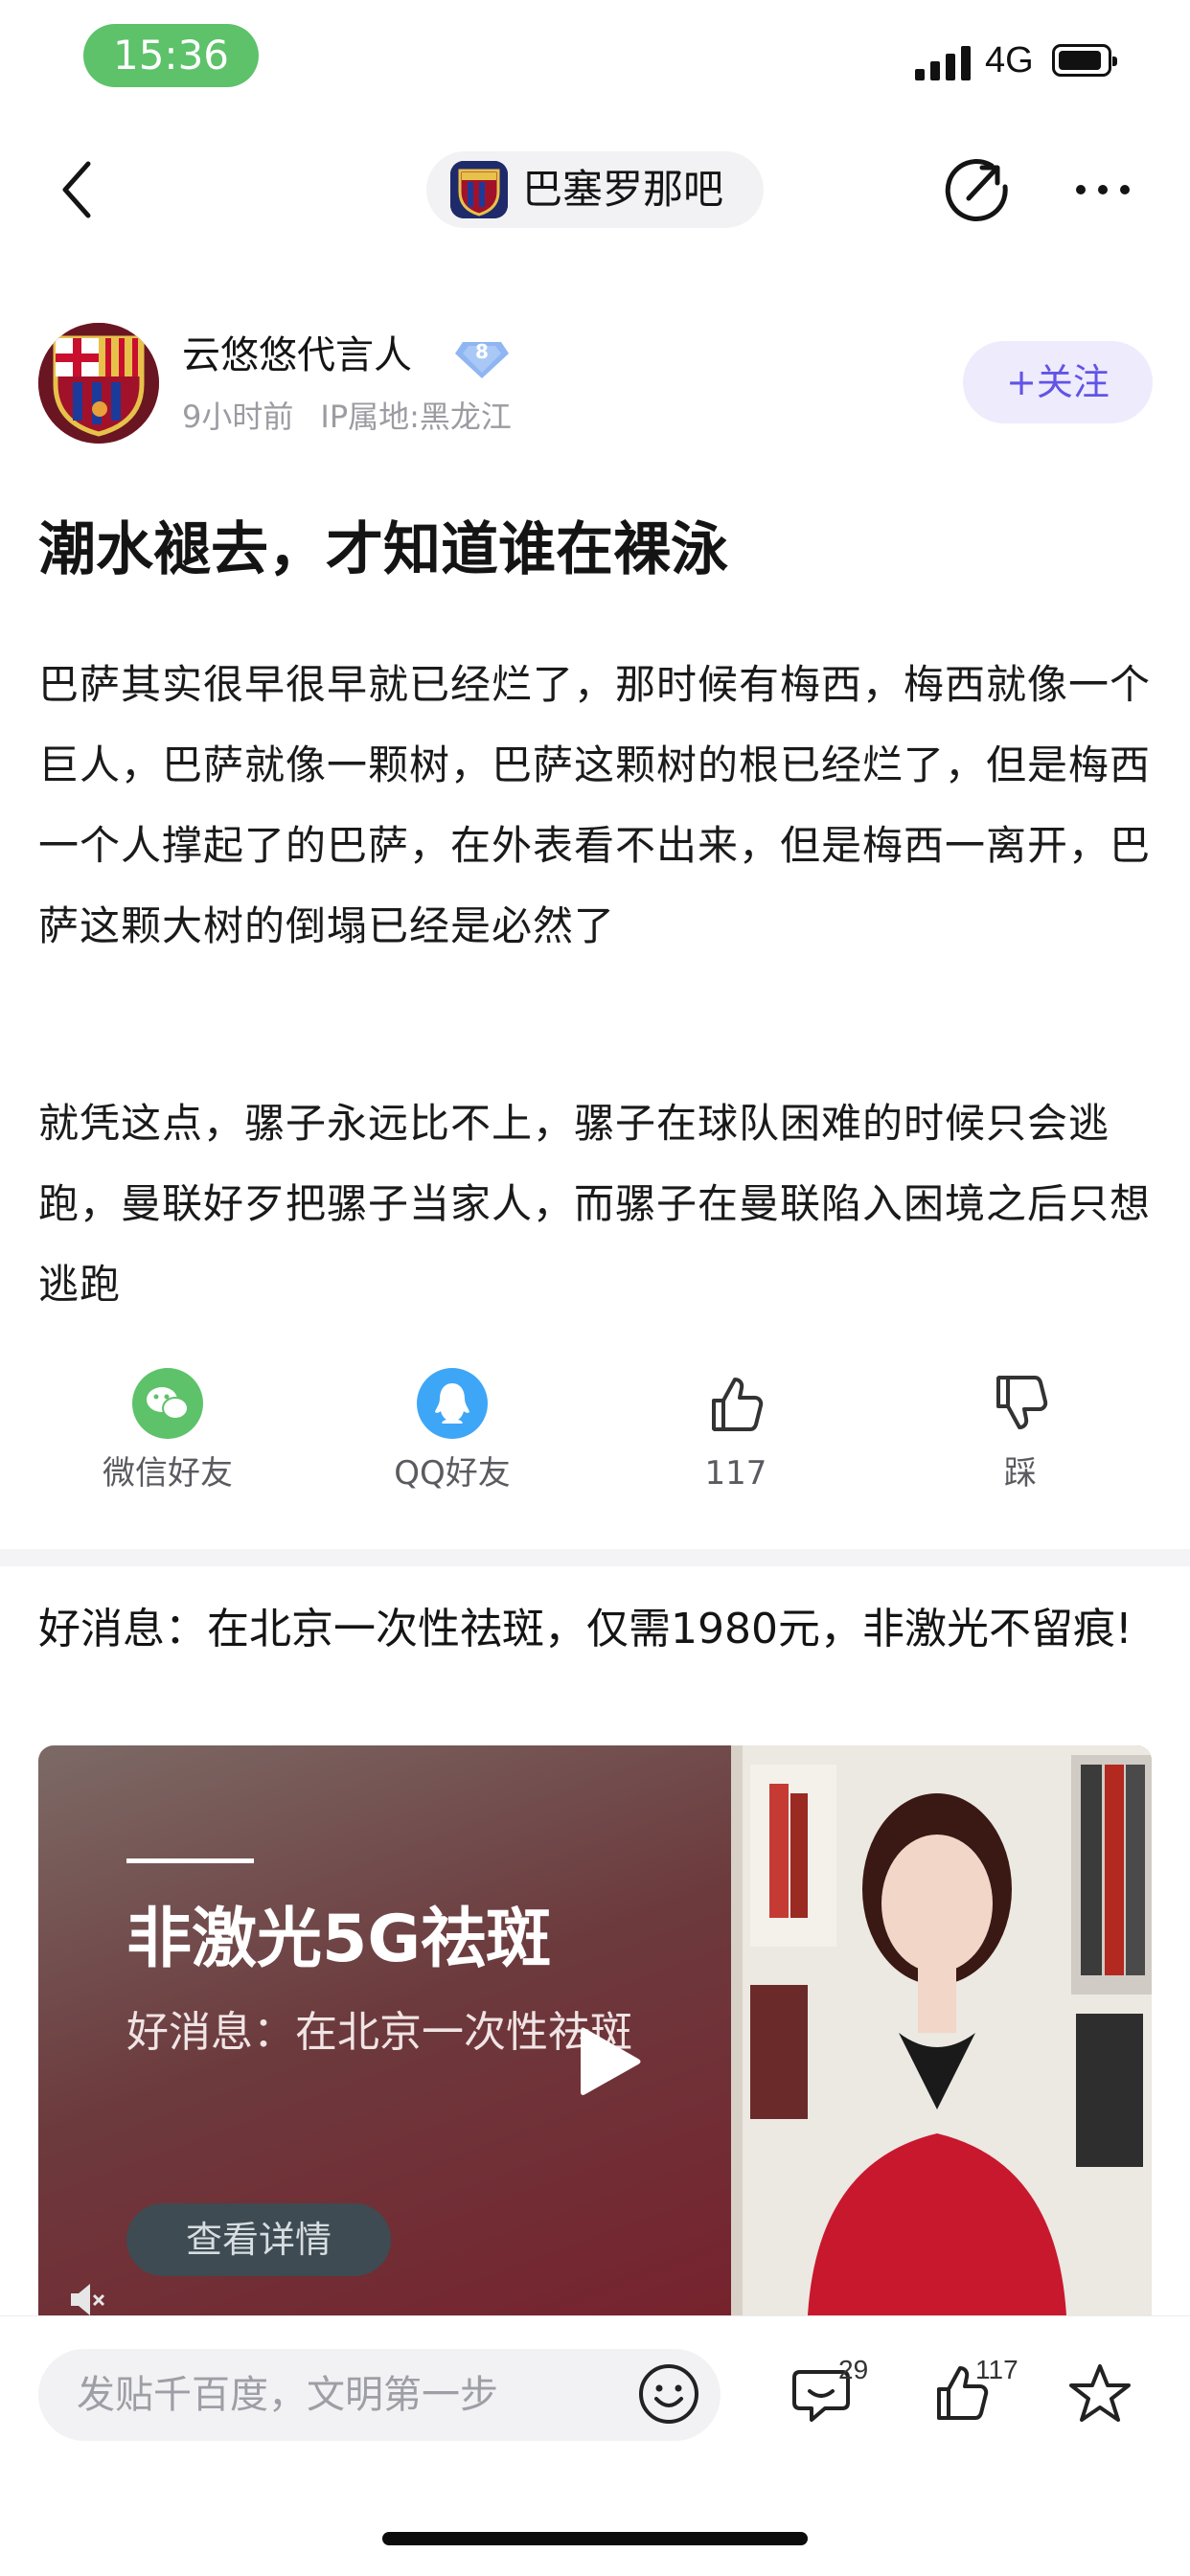  Describe the element at coordinates (167, 1404) in the screenshot. I see `wechat-icon` at that location.